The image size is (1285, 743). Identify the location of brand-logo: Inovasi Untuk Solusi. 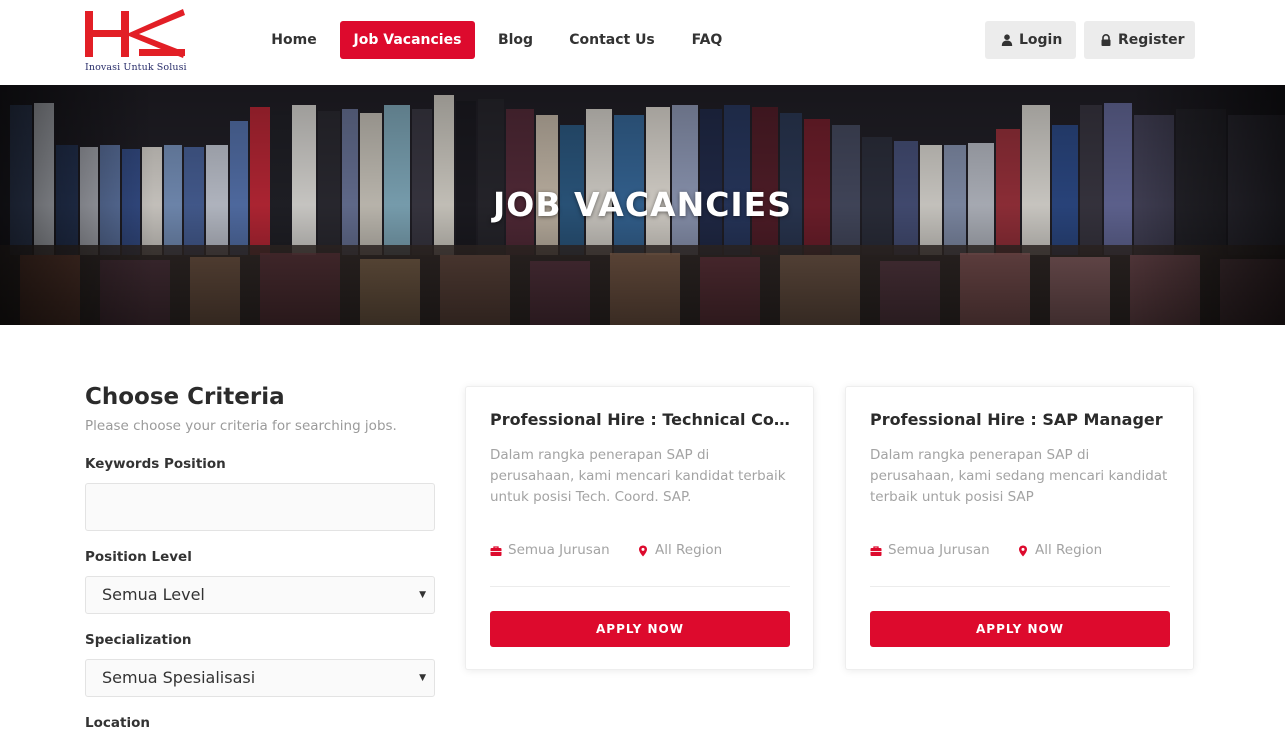
(137, 42).